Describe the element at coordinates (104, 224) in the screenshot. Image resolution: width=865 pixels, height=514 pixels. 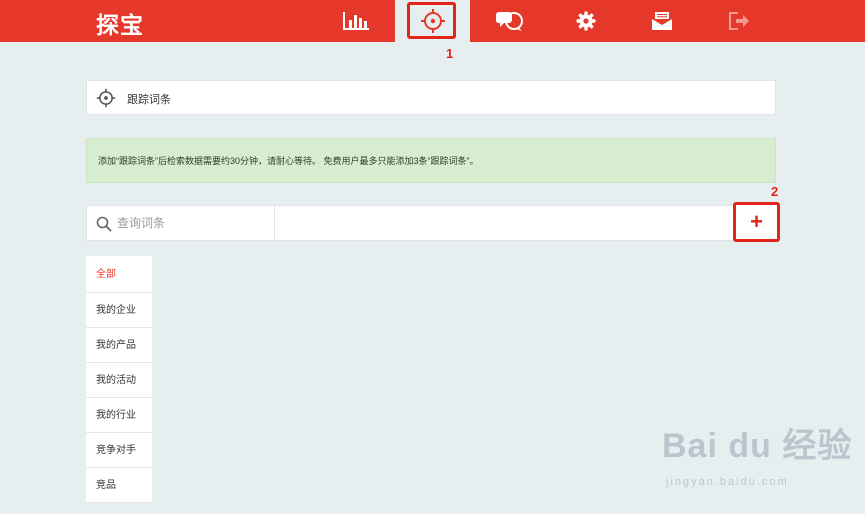
I see `search-icon` at that location.